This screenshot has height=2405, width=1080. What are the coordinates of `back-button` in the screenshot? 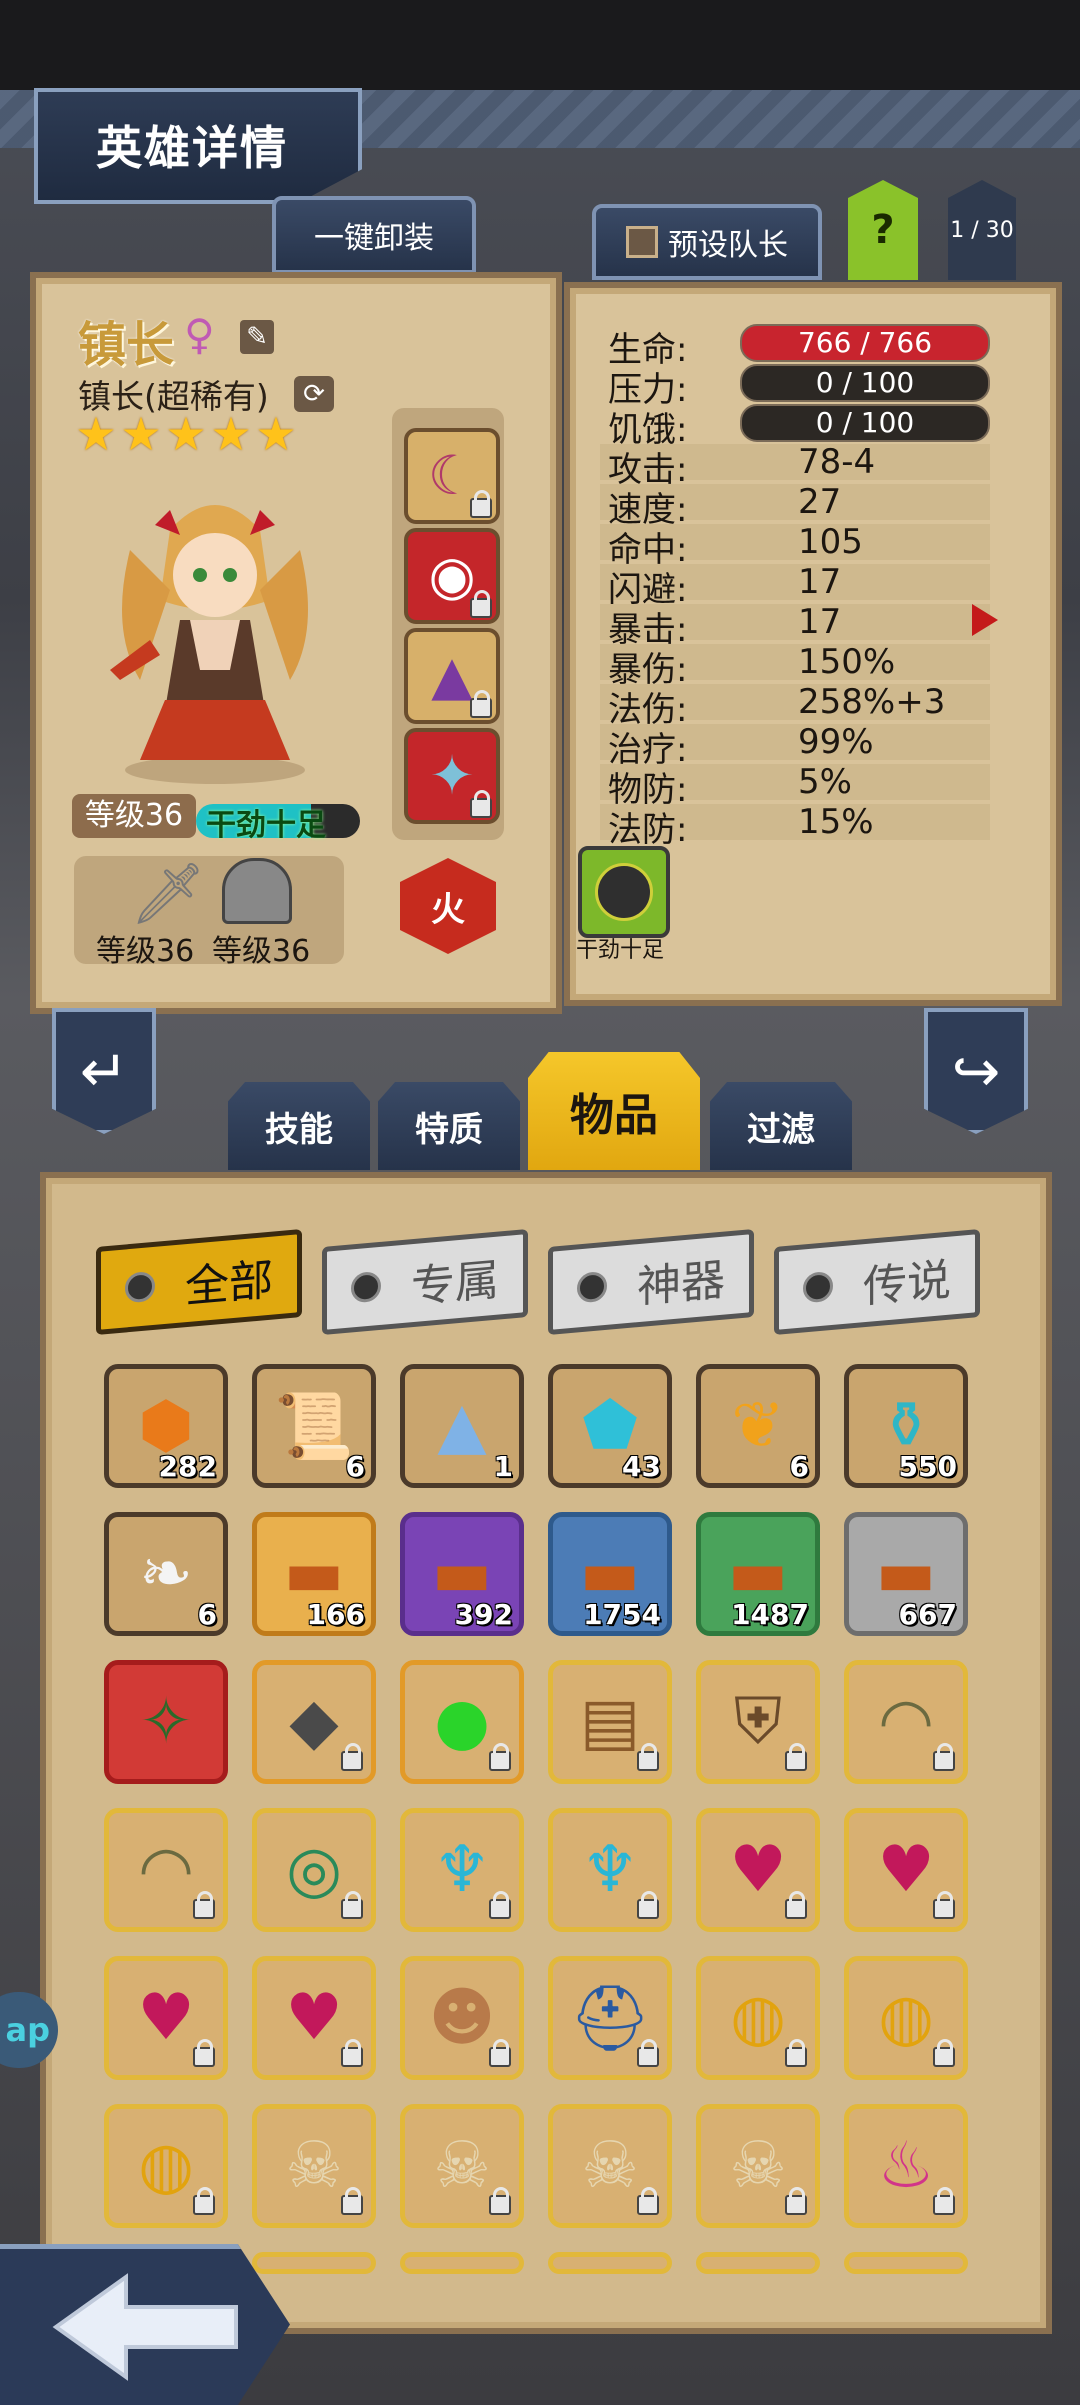 It's located at (145, 2324).